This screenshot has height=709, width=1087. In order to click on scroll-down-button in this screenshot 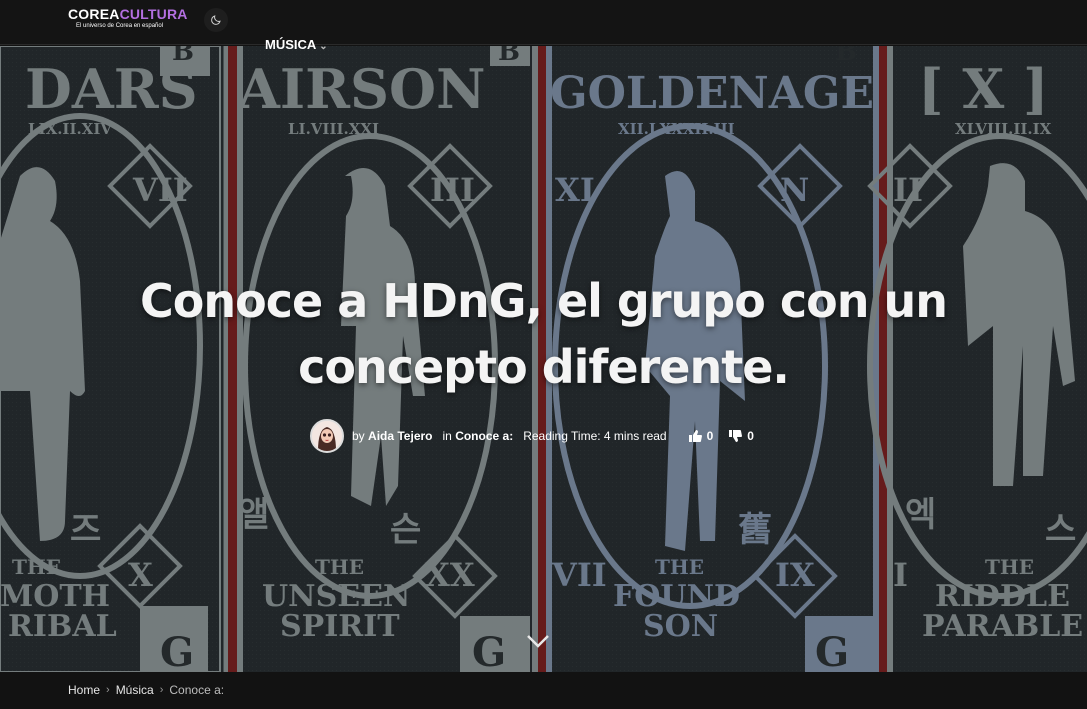, I will do `click(538, 643)`.